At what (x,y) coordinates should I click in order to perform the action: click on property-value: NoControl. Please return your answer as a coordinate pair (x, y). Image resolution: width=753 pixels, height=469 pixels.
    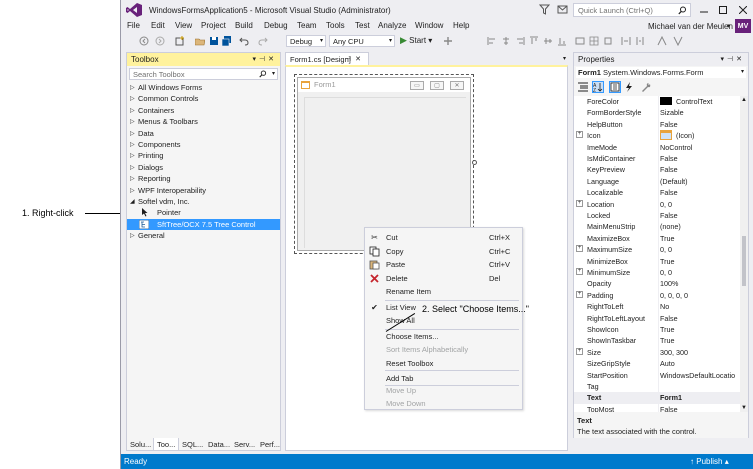
    Looking at the image, I should click on (676, 147).